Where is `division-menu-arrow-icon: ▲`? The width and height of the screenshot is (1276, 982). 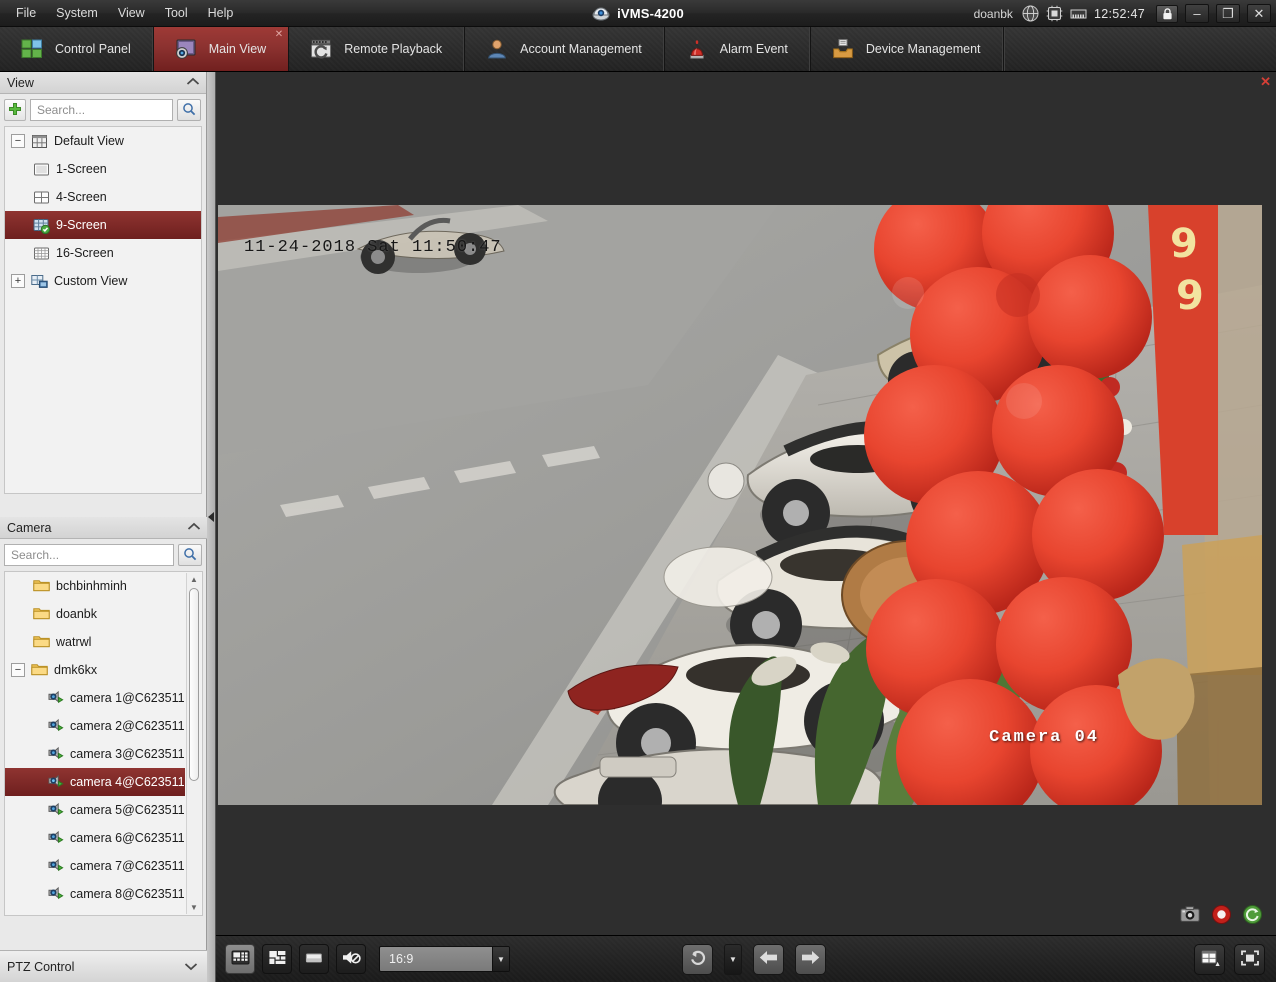 division-menu-arrow-icon: ▲ is located at coordinates (1217, 964).